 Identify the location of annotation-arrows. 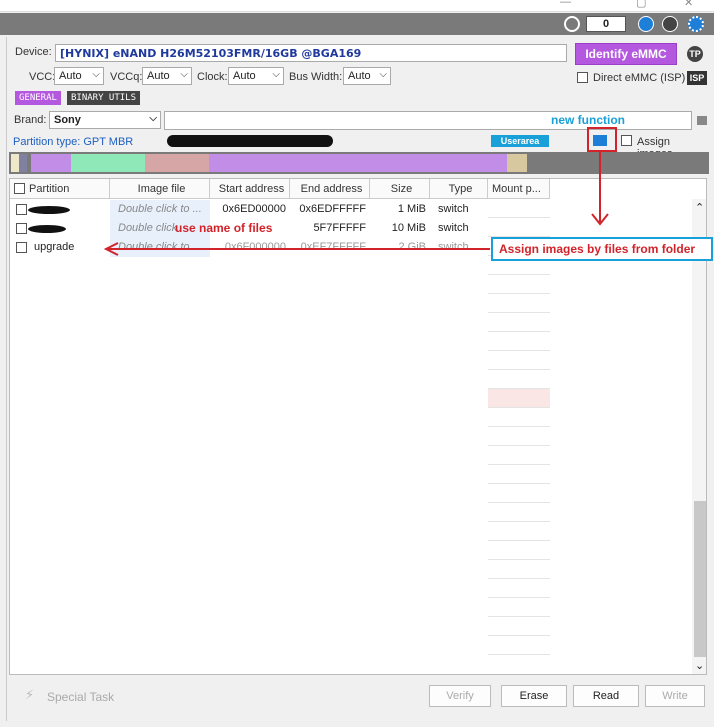
(356, 204).